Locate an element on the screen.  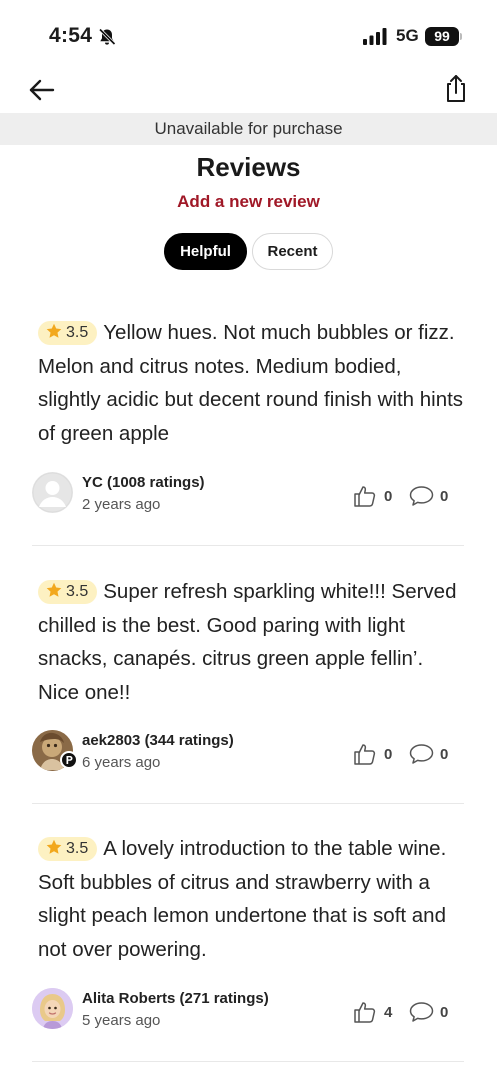
p-letter-icon is located at coordinates (69, 760).